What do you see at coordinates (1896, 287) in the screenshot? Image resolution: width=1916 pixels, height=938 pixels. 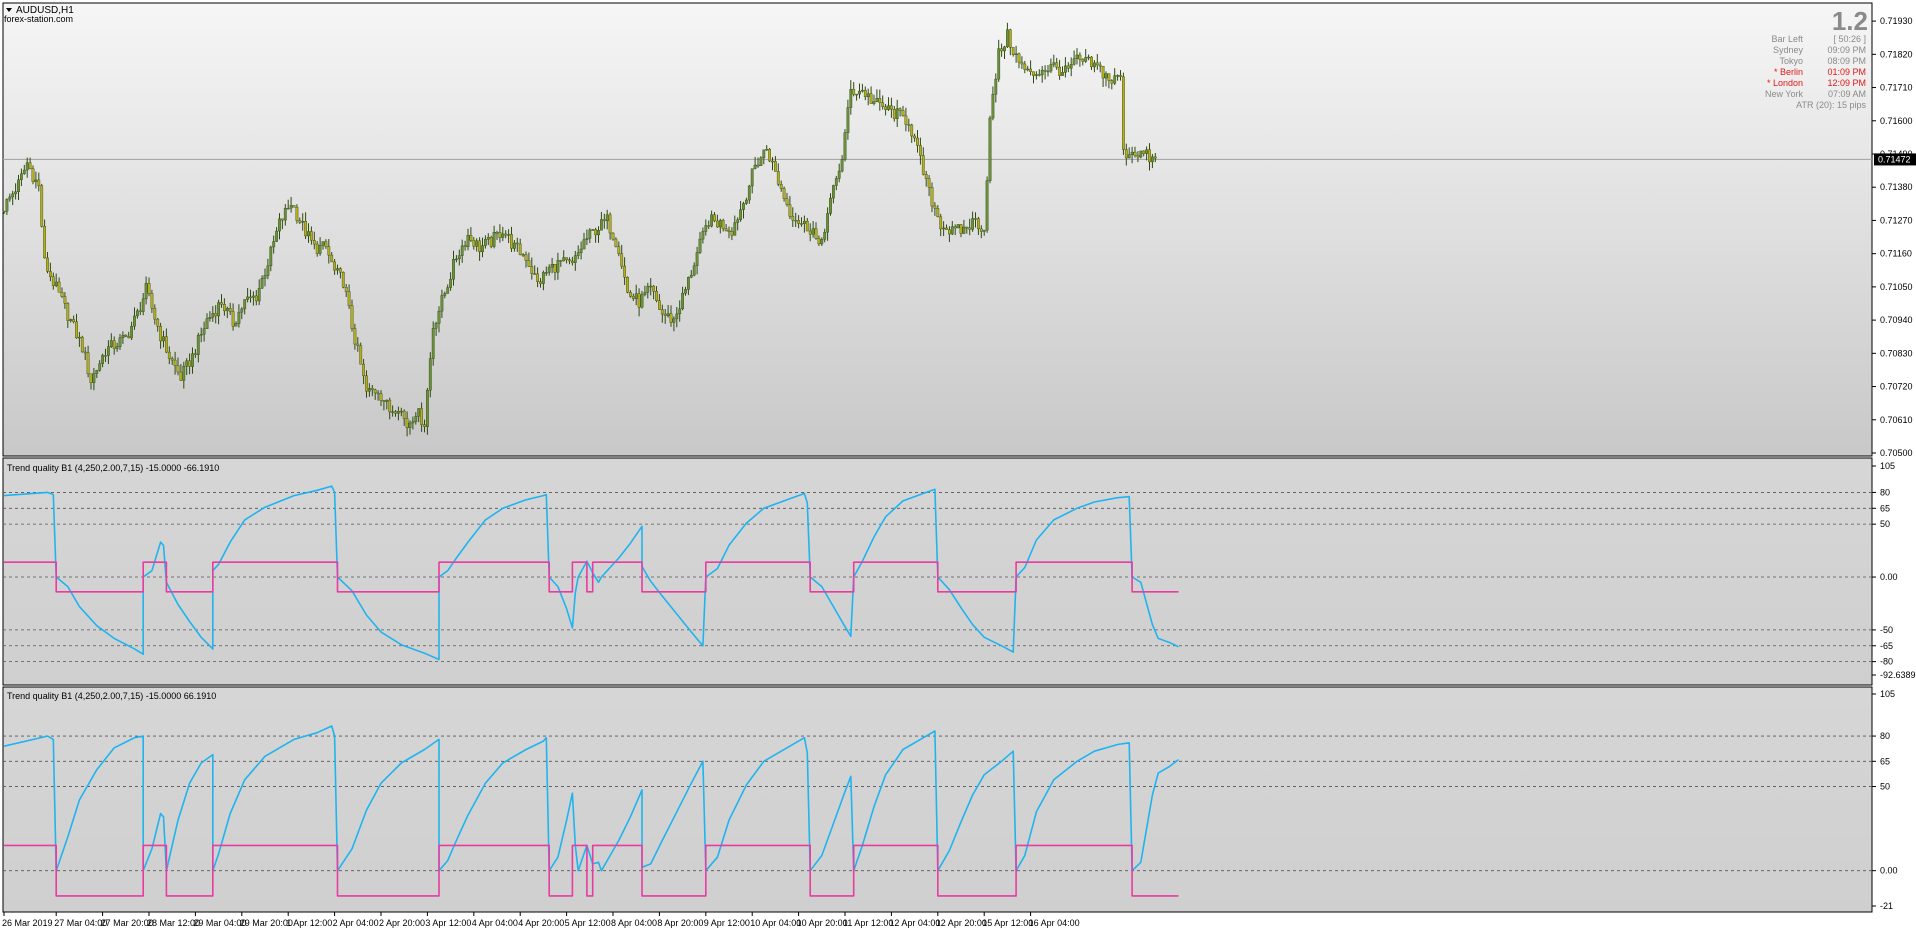 I see `price-tick-label: 0.71050` at bounding box center [1896, 287].